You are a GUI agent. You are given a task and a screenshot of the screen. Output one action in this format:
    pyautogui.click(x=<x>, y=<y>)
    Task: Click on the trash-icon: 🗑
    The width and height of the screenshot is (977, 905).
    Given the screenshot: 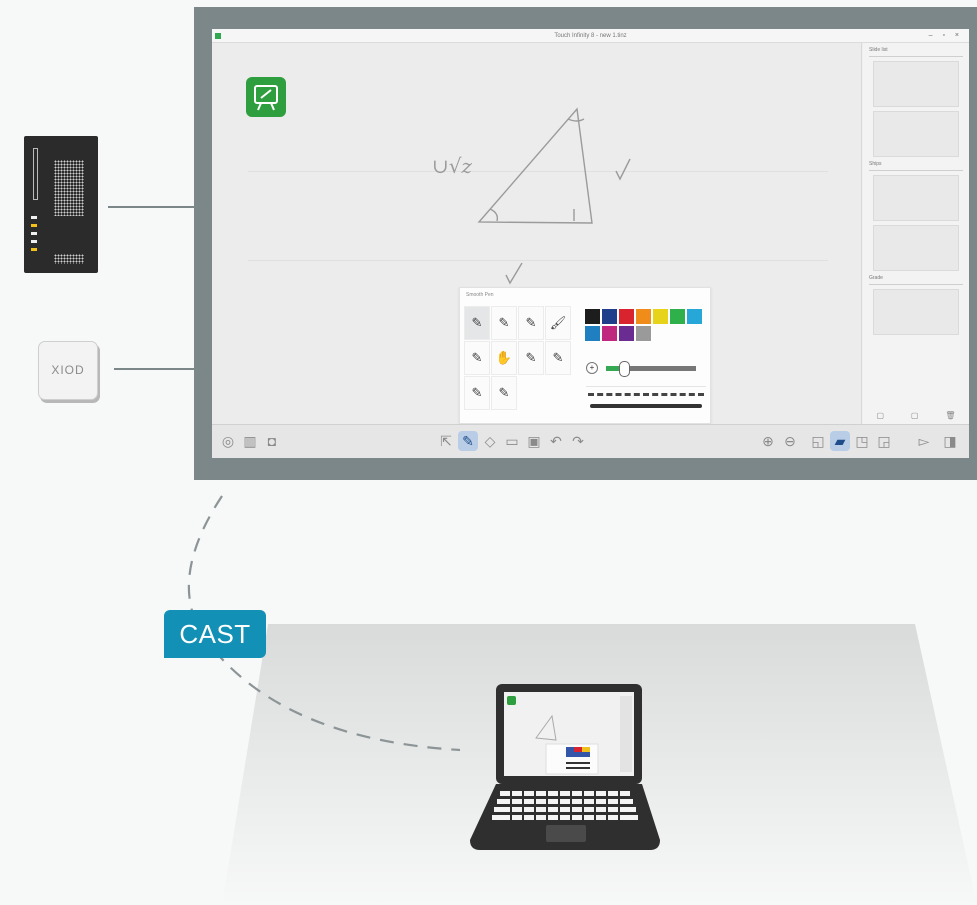 What is the action you would take?
    pyautogui.click(x=950, y=415)
    